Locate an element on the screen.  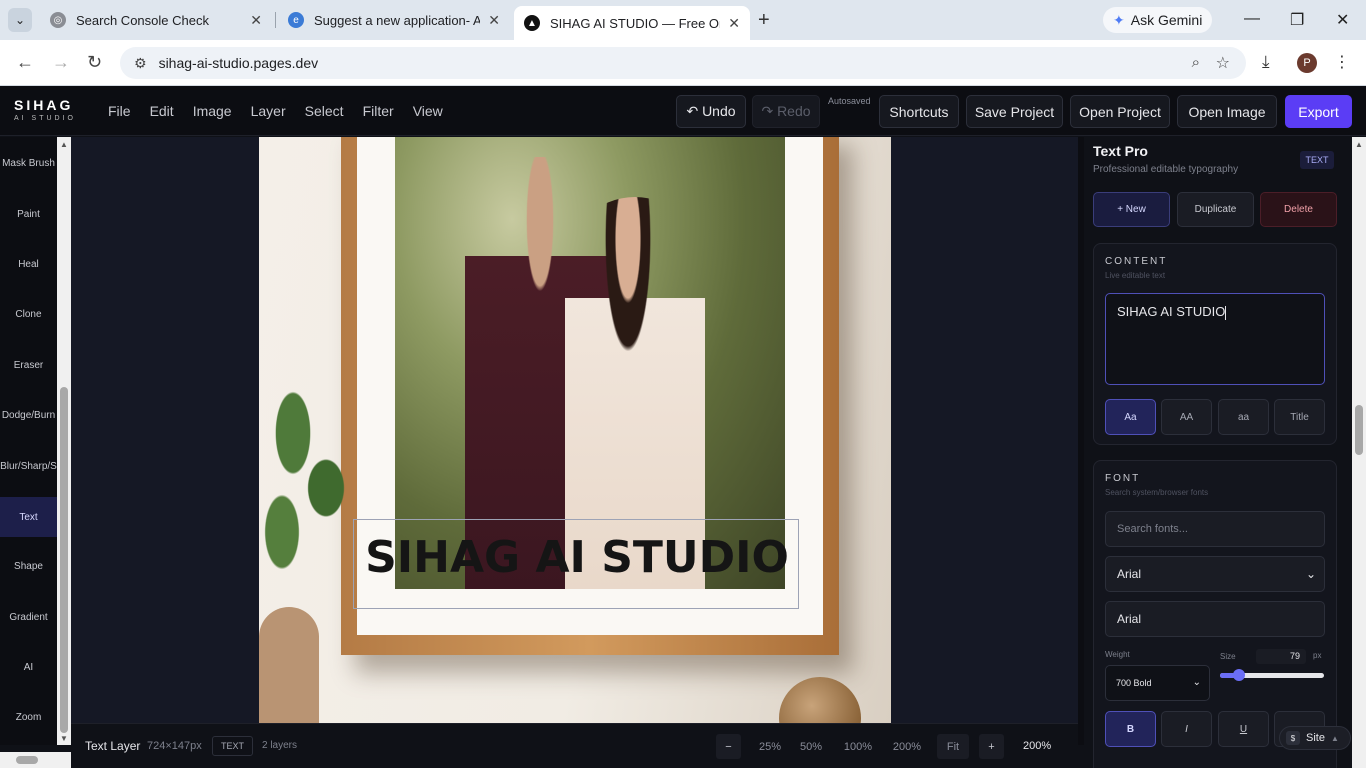
tool-text: Text is located at coordinates (28, 517).